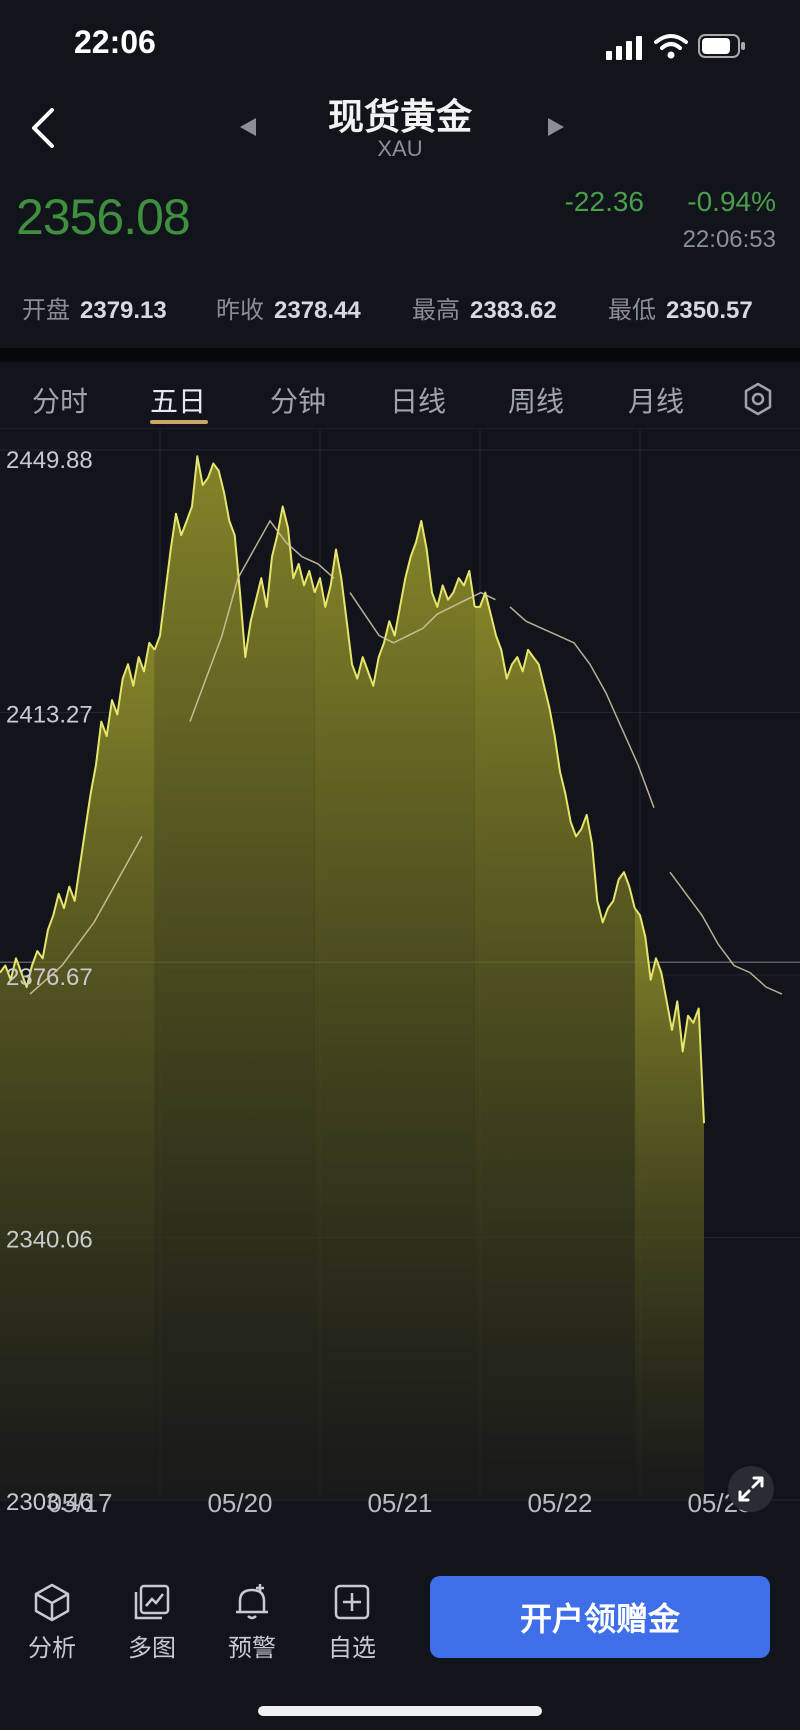  I want to click on y-tick-label: 2340.06, so click(49, 1240).